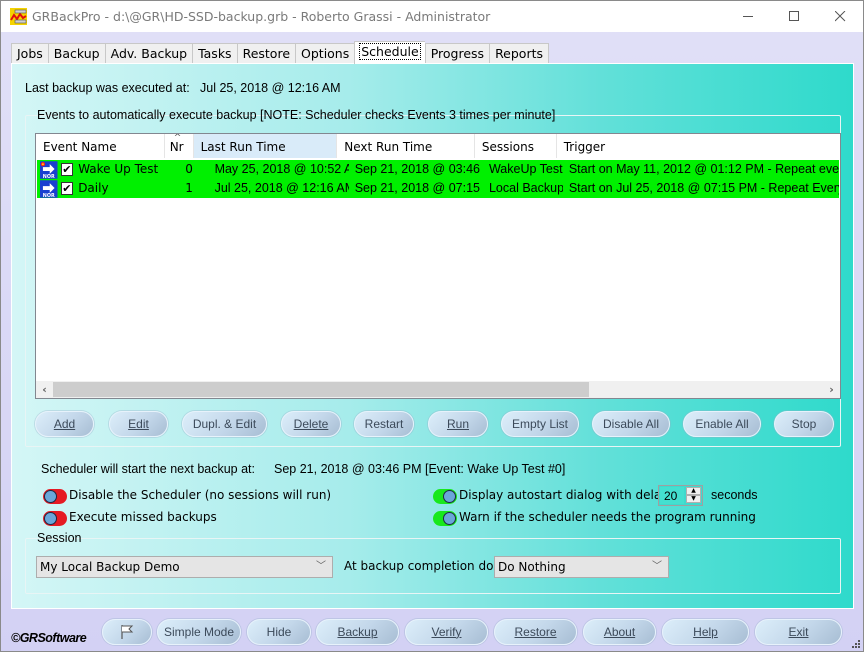 The height and width of the screenshot is (652, 864). I want to click on last-backup-label: Last backup was executed at:, so click(107, 88).